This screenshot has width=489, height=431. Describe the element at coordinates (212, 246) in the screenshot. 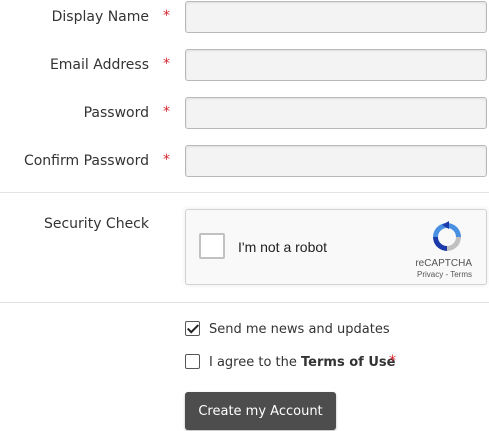

I see `recaptcha-checkbox` at that location.